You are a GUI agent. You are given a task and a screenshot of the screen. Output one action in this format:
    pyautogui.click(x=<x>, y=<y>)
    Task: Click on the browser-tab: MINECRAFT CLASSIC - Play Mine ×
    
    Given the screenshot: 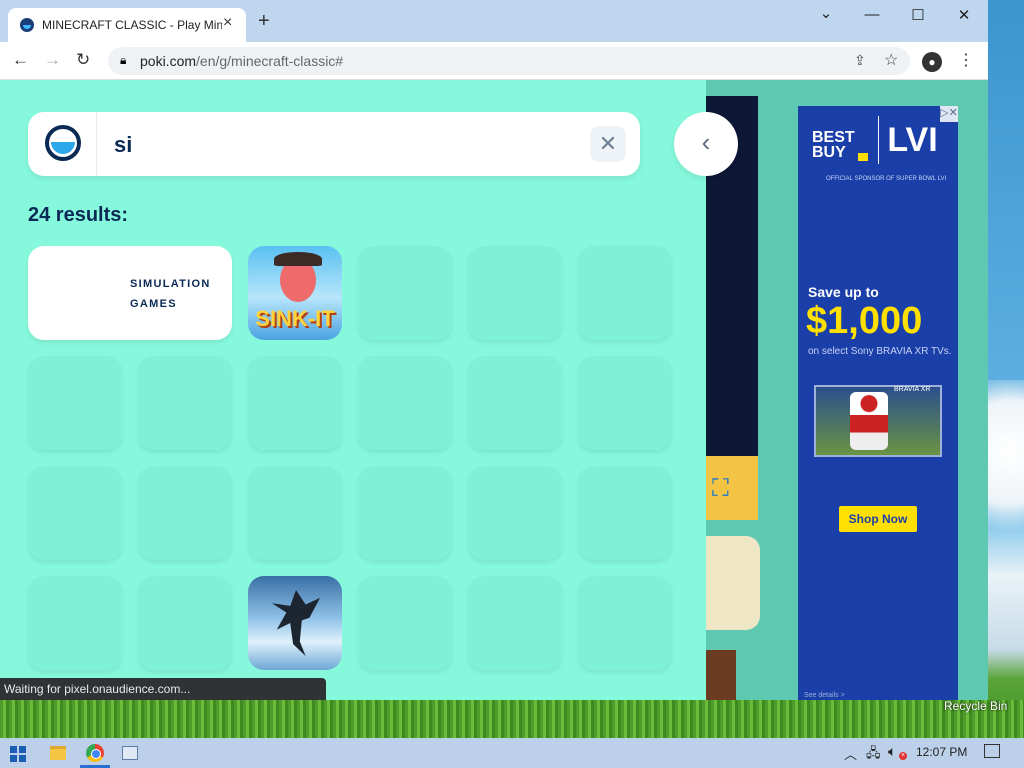 What is the action you would take?
    pyautogui.click(x=127, y=25)
    